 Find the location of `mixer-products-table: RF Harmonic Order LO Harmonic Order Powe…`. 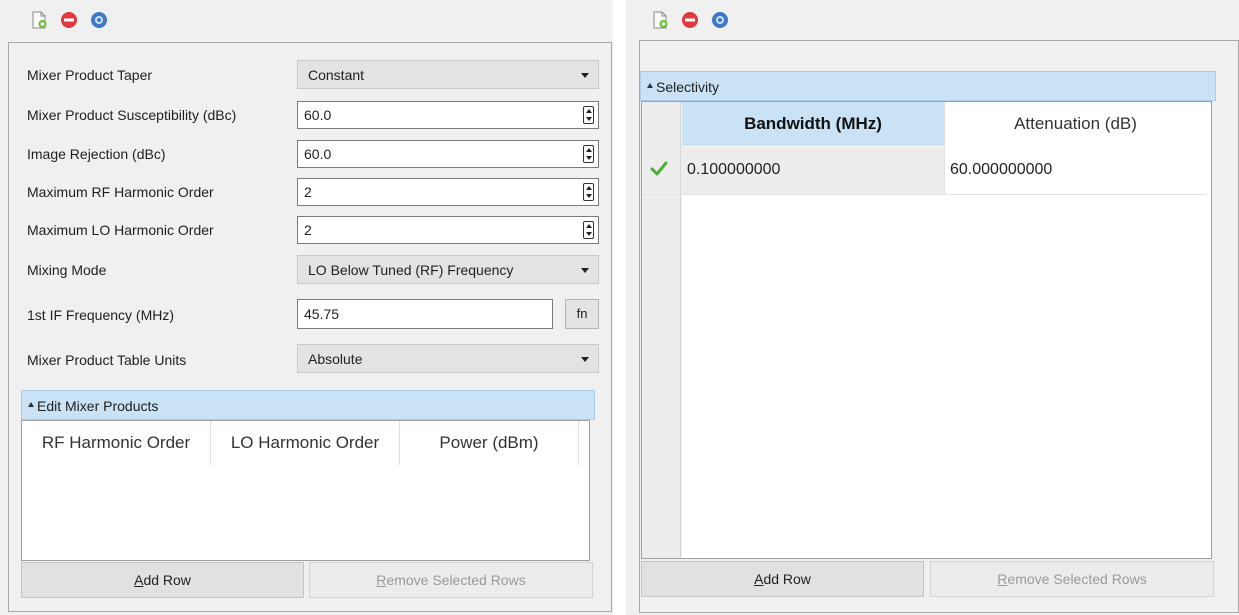

mixer-products-table: RF Harmonic Order LO Harmonic Order Powe… is located at coordinates (305, 490).